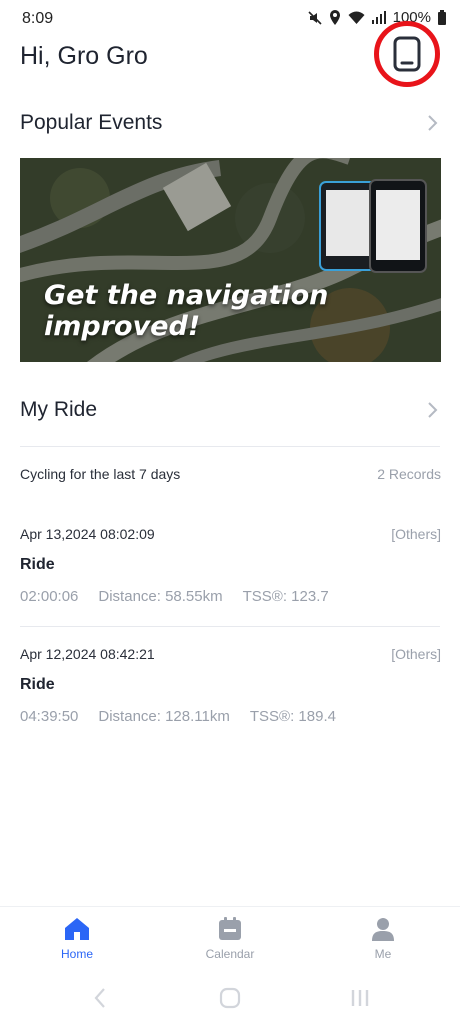  I want to click on system-nav-bar, so click(230, 999).